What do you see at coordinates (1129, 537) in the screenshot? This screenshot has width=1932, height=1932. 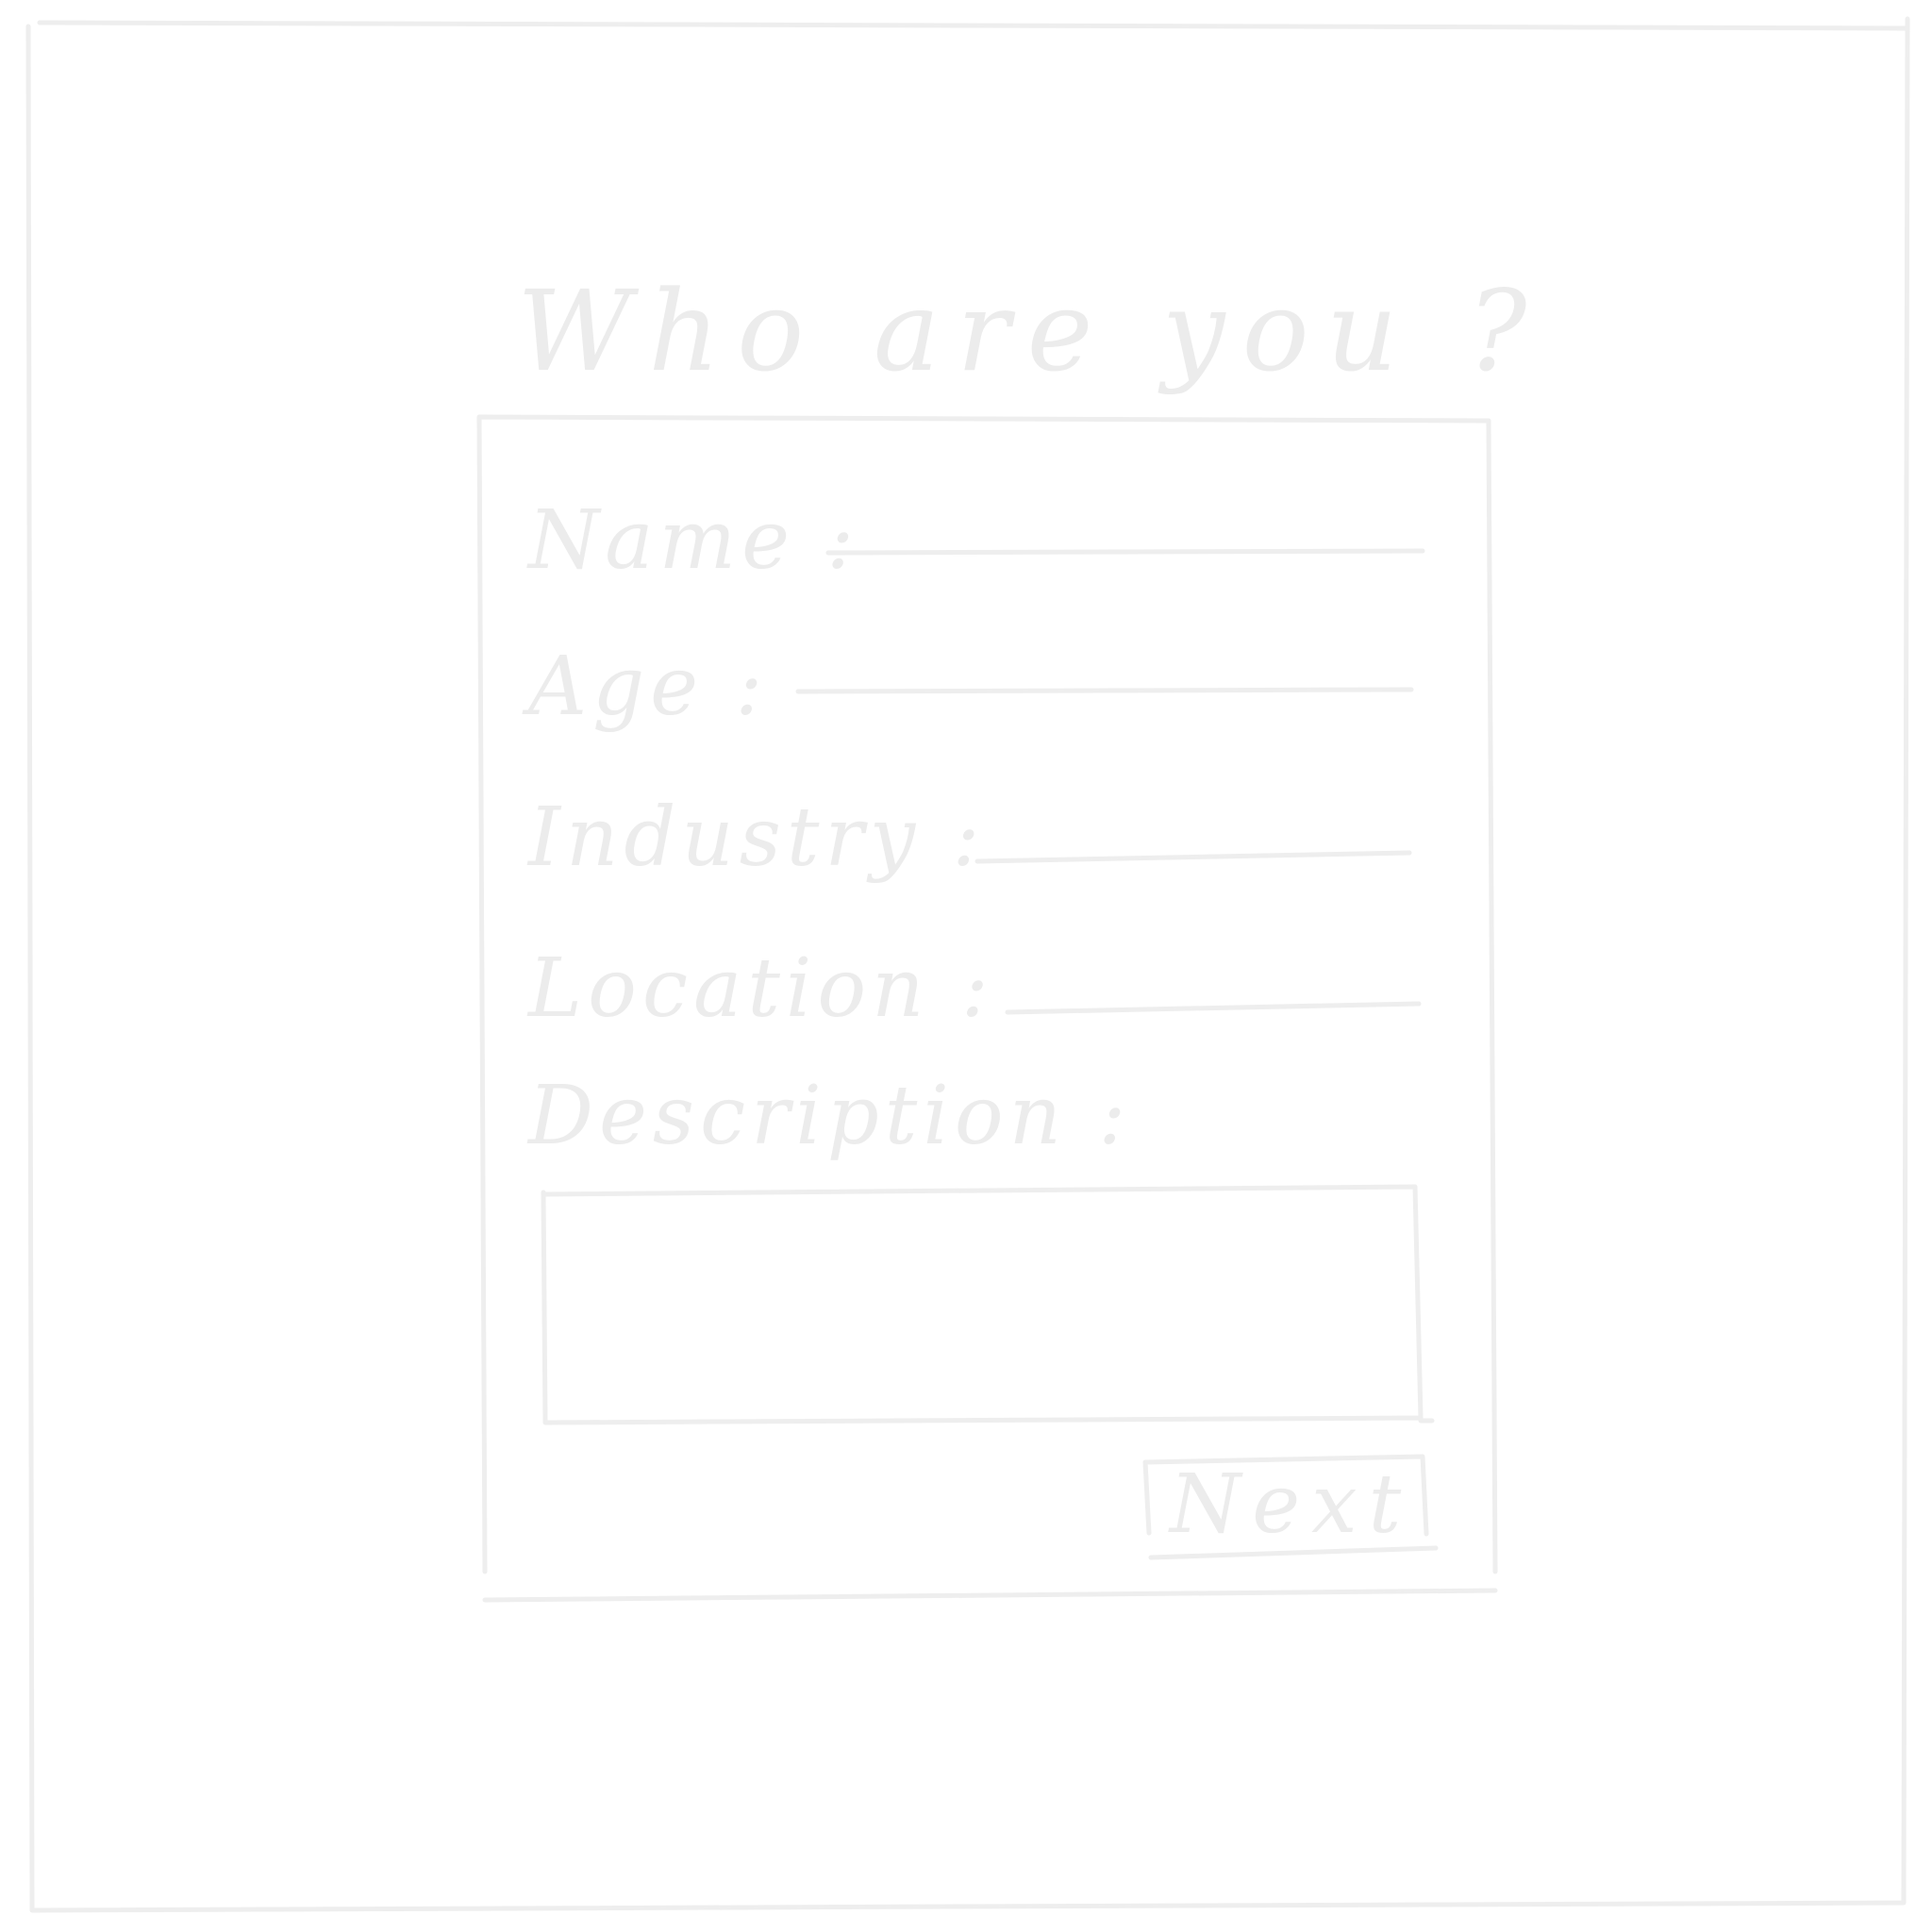 I see `name-field` at bounding box center [1129, 537].